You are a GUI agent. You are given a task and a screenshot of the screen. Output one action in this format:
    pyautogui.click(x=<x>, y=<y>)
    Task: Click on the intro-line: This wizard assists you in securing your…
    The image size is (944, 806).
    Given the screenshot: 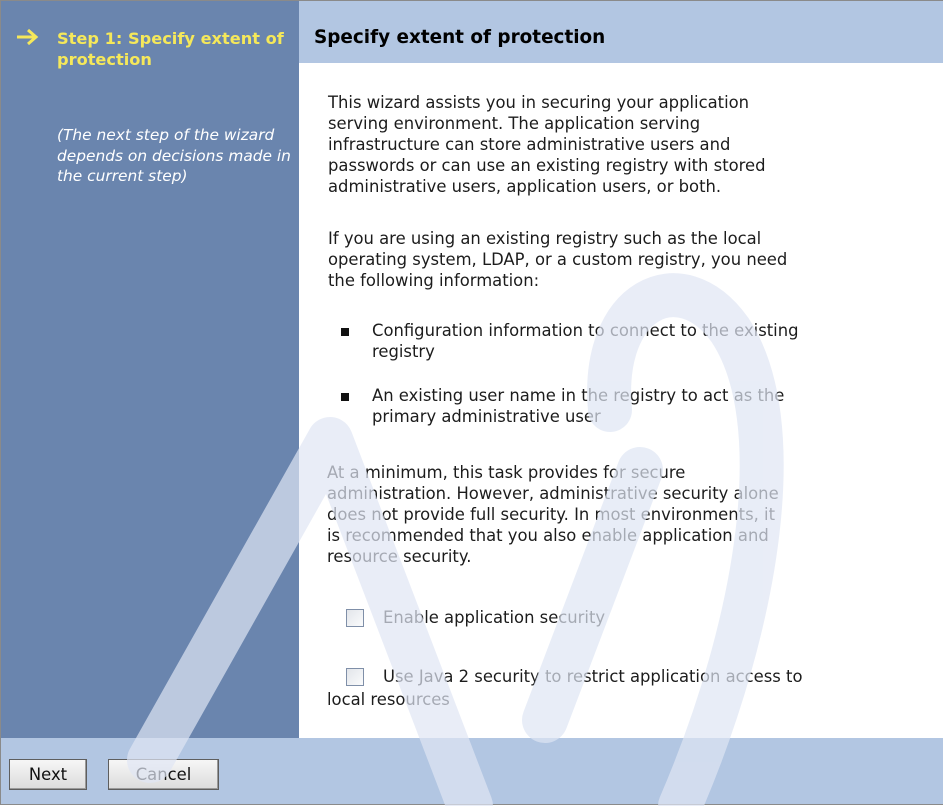 What is the action you would take?
    pyautogui.click(x=539, y=102)
    